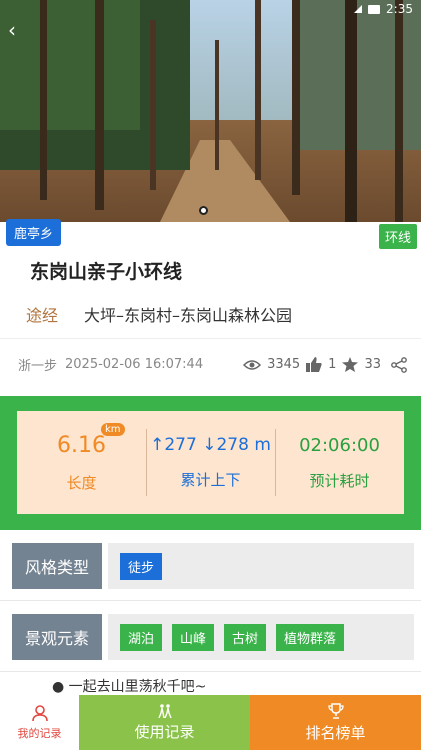 This screenshot has width=421, height=750. I want to click on hiking-icon, so click(164, 710).